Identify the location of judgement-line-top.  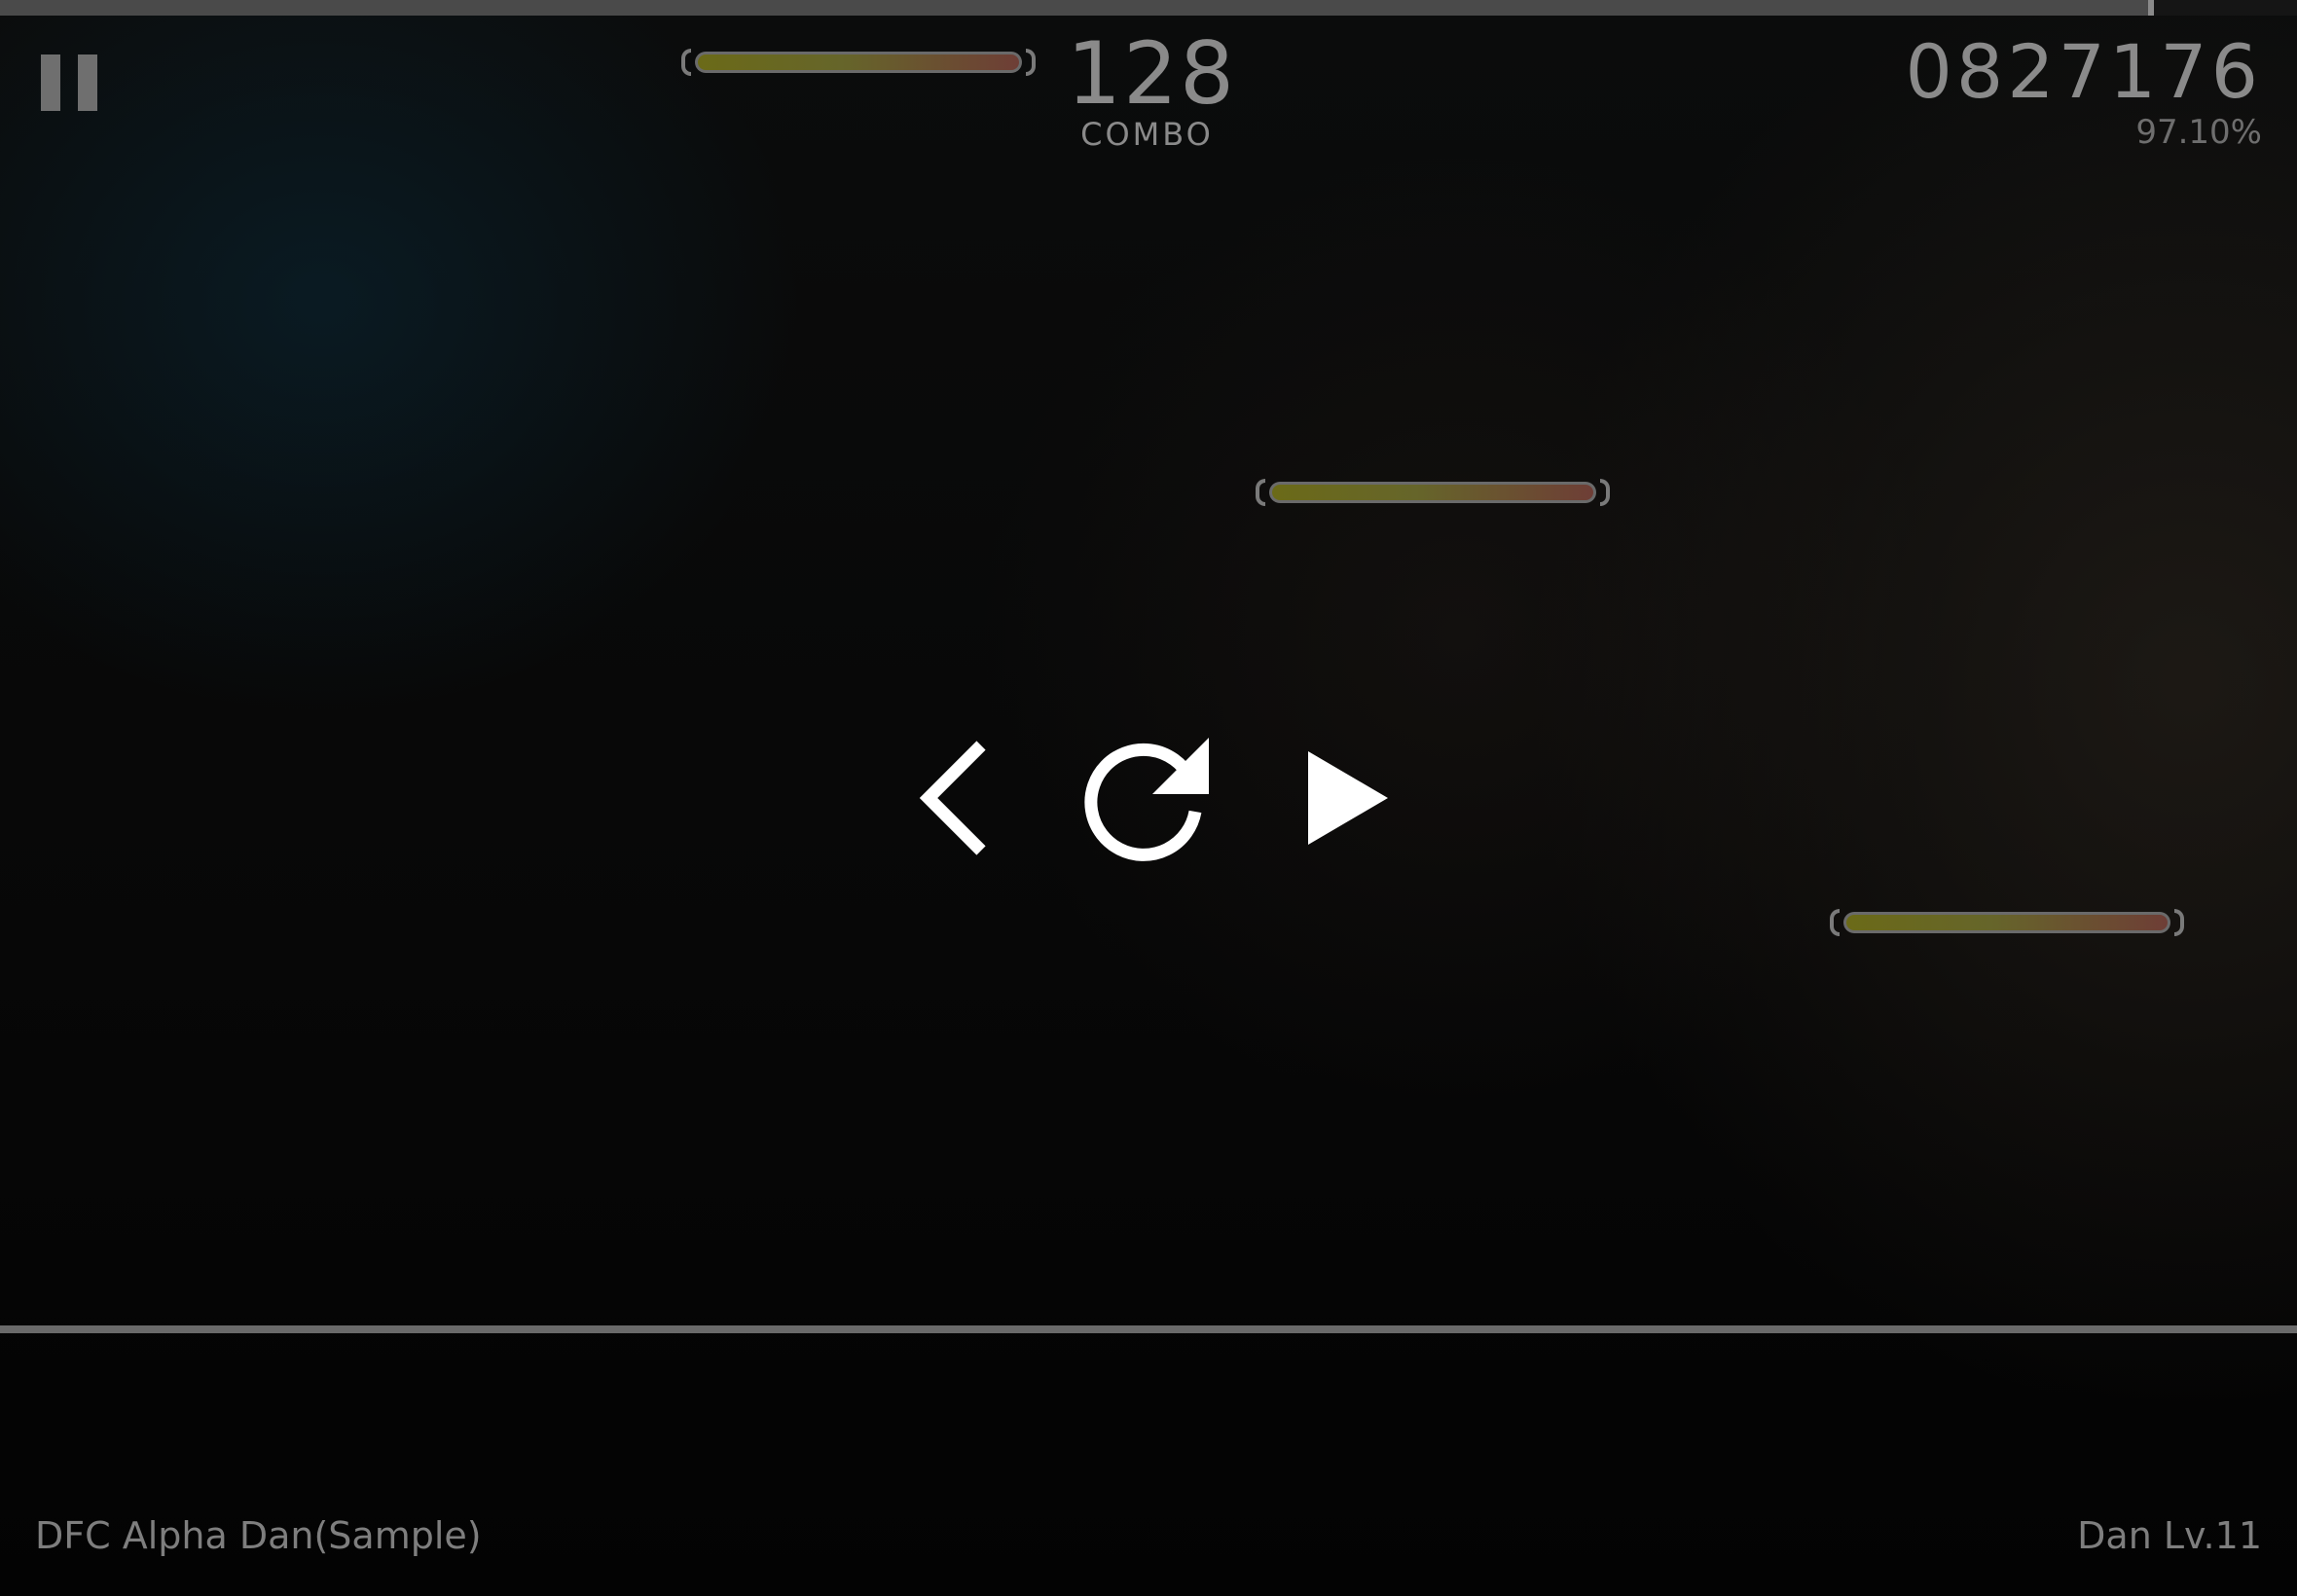
(859, 63).